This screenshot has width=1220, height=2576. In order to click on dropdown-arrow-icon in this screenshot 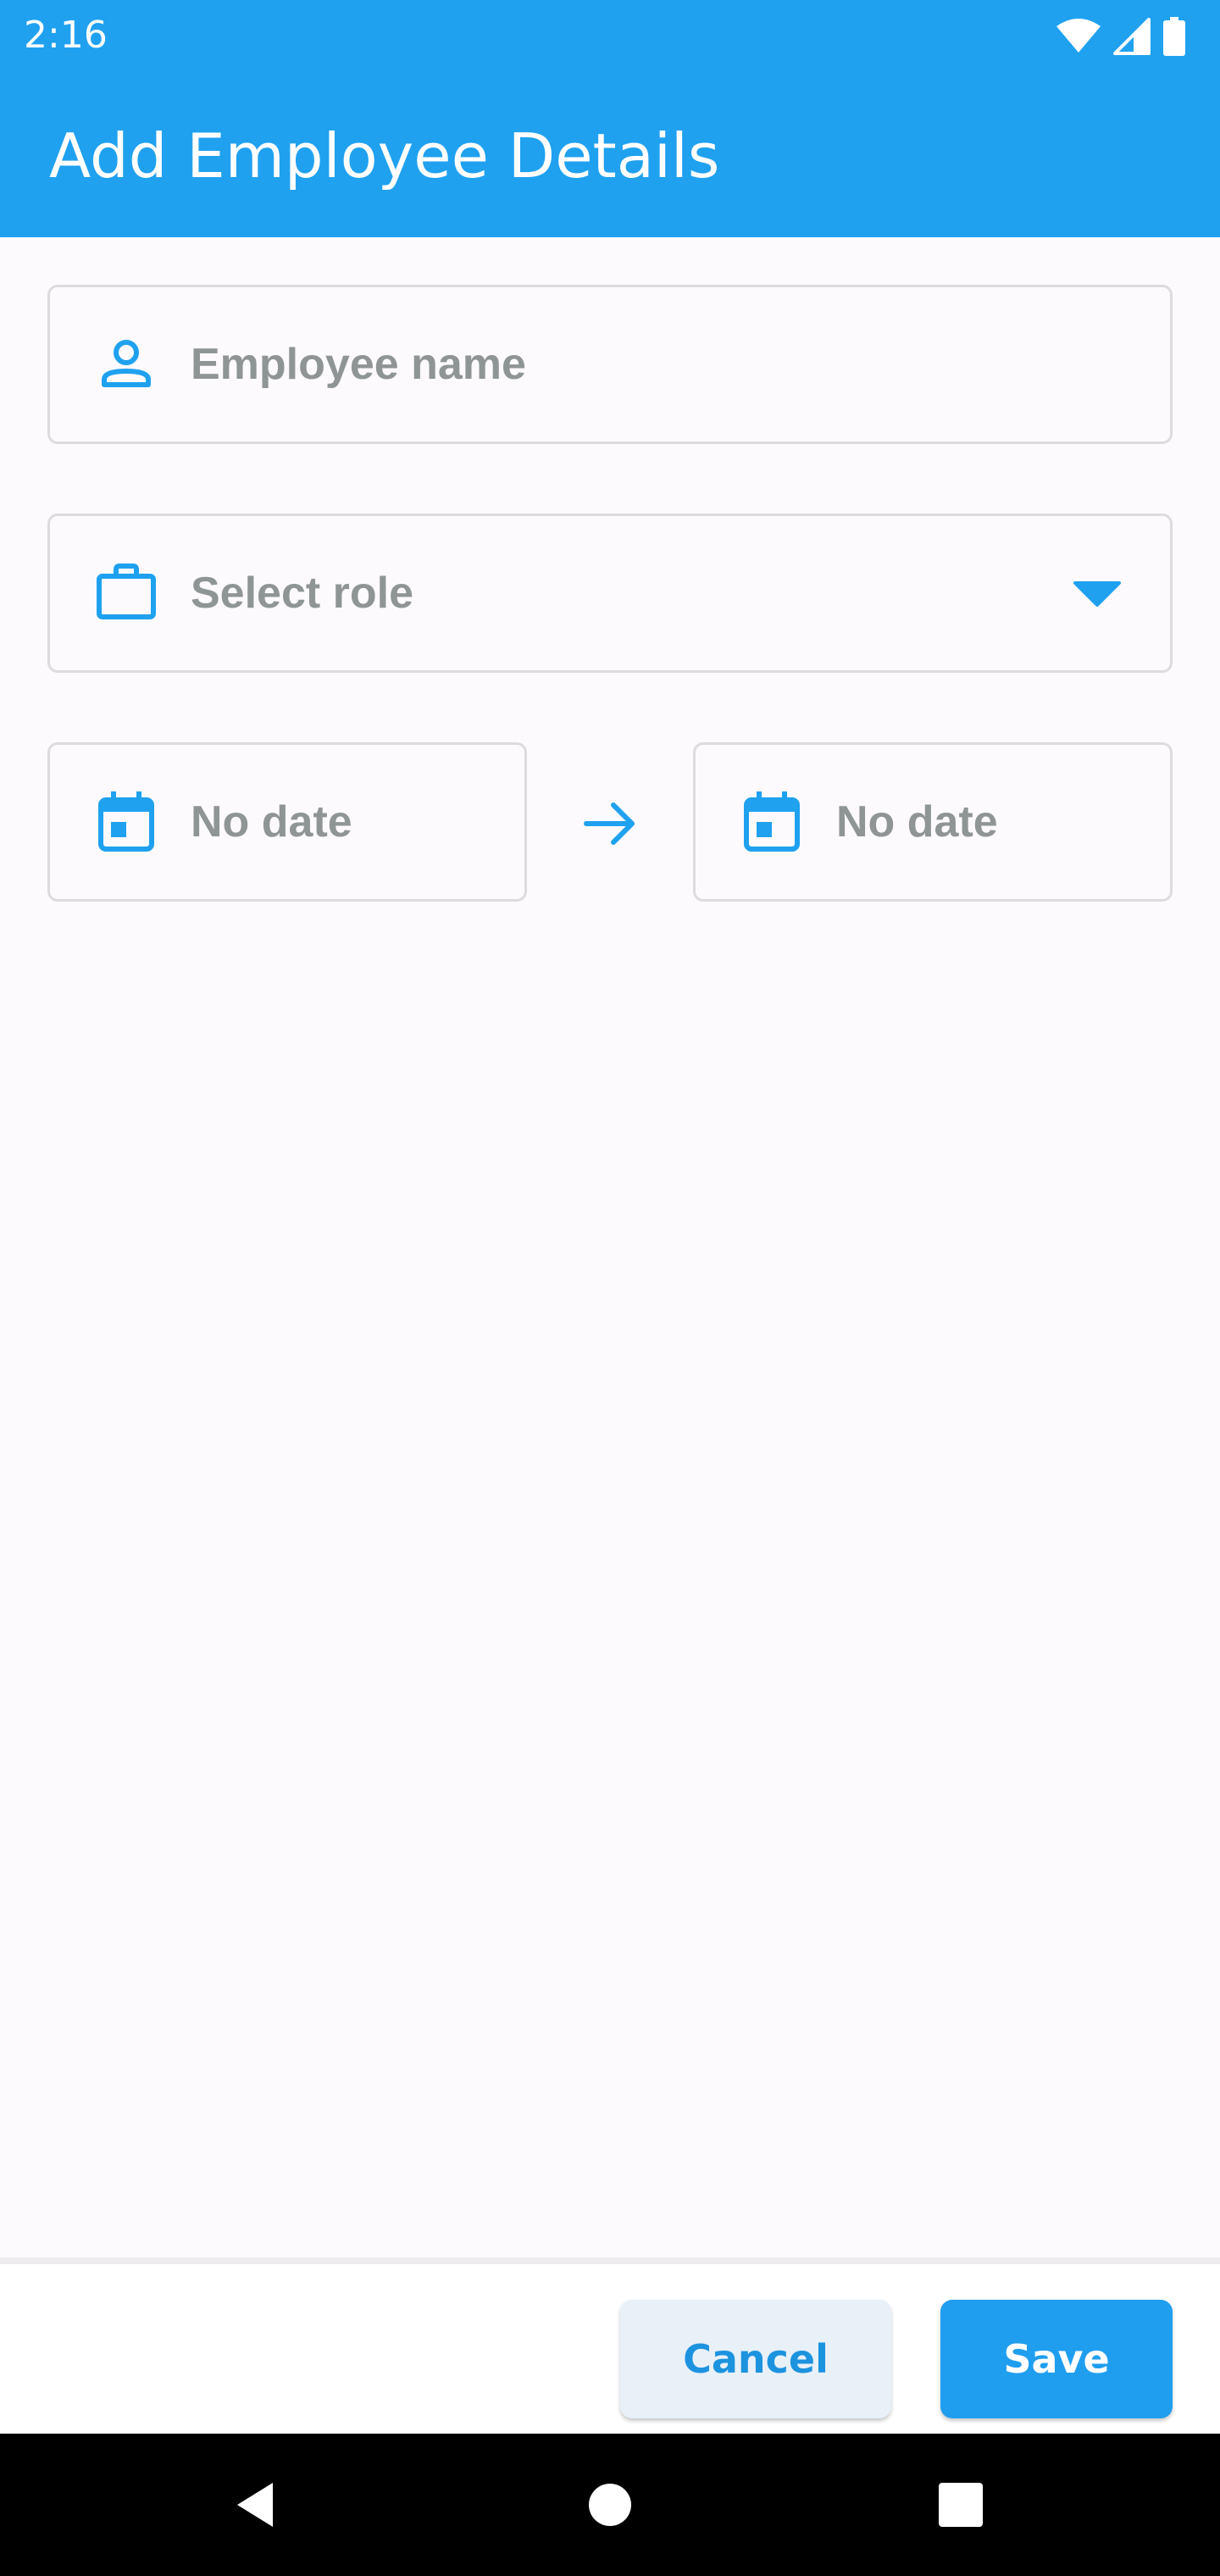, I will do `click(1097, 593)`.